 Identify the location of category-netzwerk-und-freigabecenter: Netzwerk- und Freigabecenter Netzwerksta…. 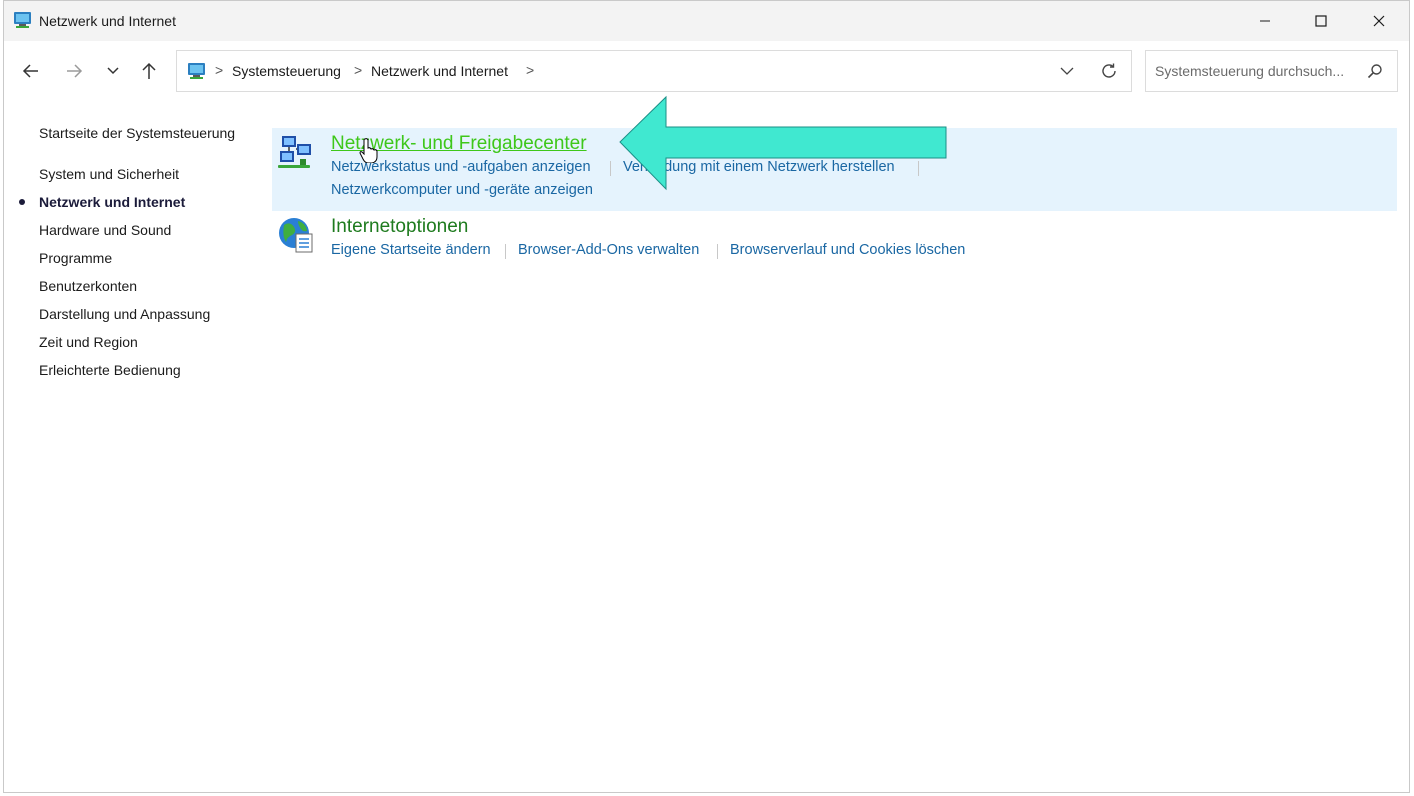
(834, 169).